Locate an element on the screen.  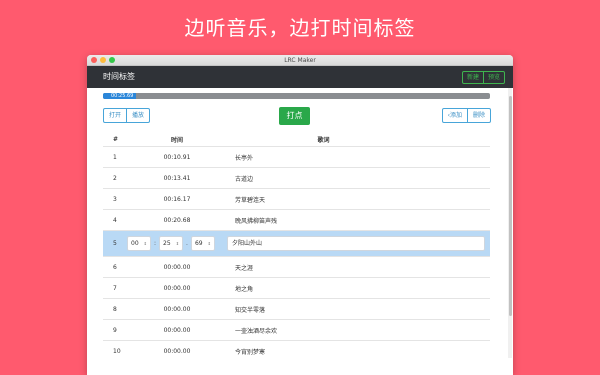
centisecond-stepper: 69 ⇕ is located at coordinates (202, 243).